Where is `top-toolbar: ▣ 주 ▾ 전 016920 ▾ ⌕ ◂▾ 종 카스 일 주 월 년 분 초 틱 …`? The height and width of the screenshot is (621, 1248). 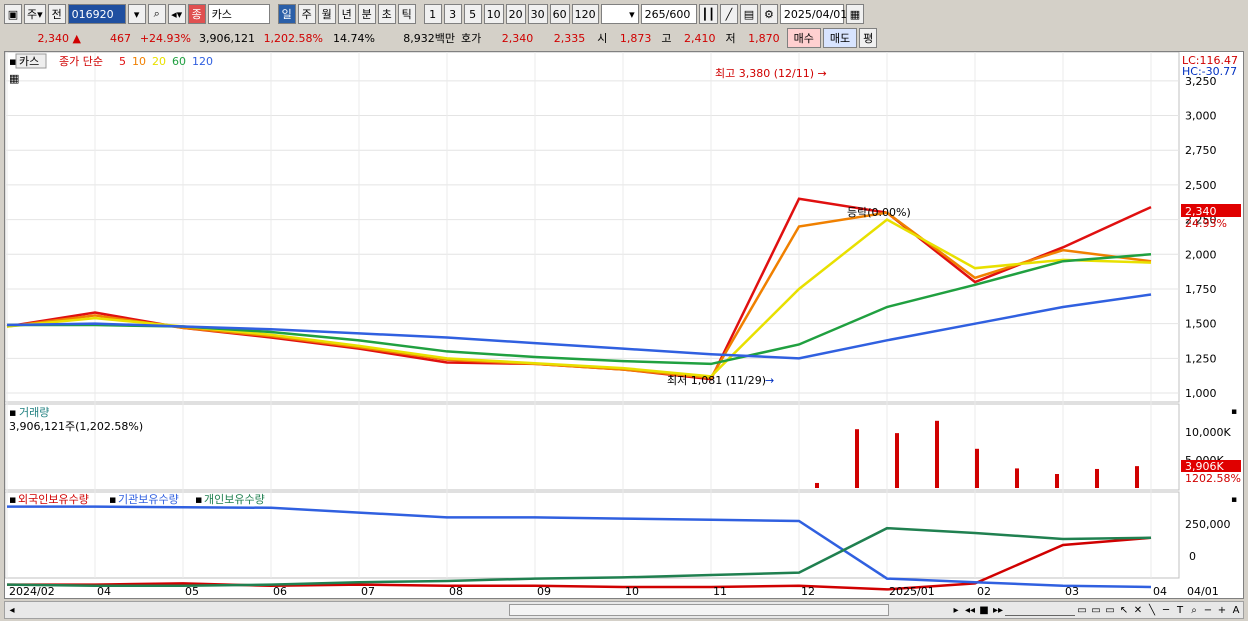 top-toolbar: ▣ 주 ▾ 전 016920 ▾ ⌕ ◂▾ 종 카스 일 주 월 년 분 초 틱 … is located at coordinates (624, 14).